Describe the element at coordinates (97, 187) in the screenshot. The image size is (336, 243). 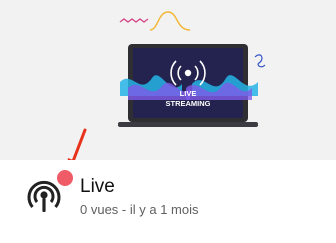
I see `item-title: Live` at that location.